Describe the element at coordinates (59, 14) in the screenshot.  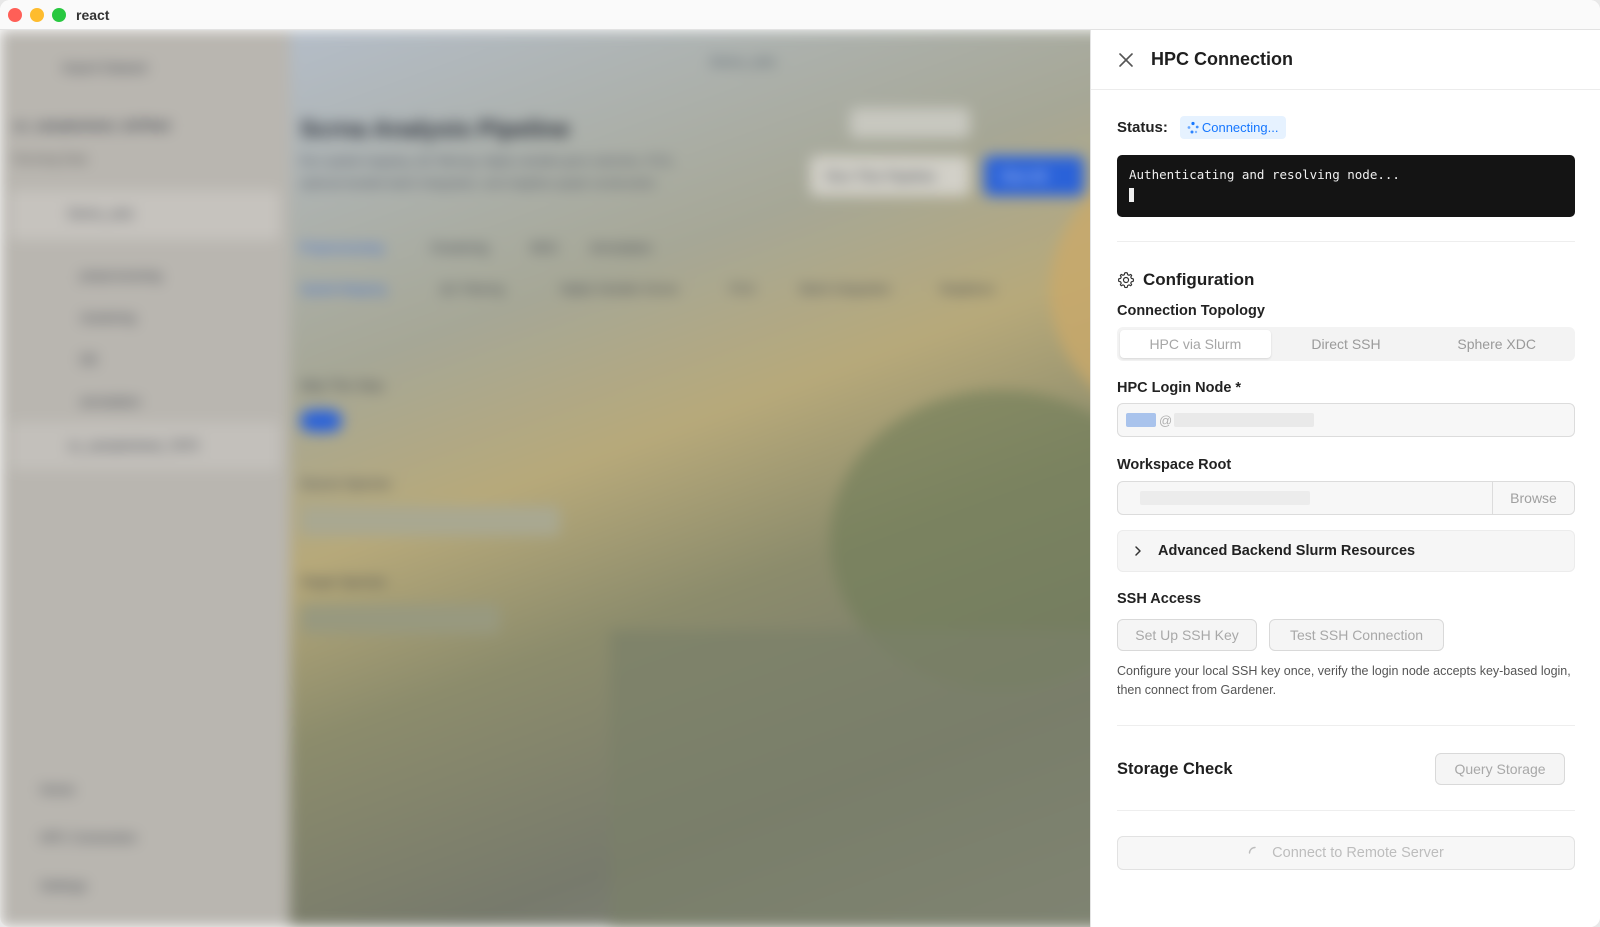
I see `maximize-window-button` at that location.